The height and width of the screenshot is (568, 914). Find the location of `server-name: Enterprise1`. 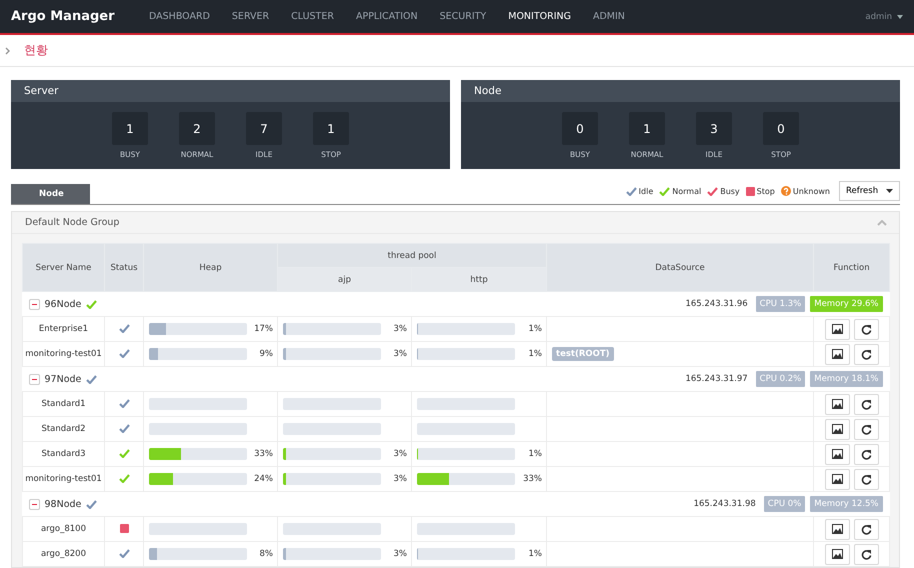

server-name: Enterprise1 is located at coordinates (63, 329).